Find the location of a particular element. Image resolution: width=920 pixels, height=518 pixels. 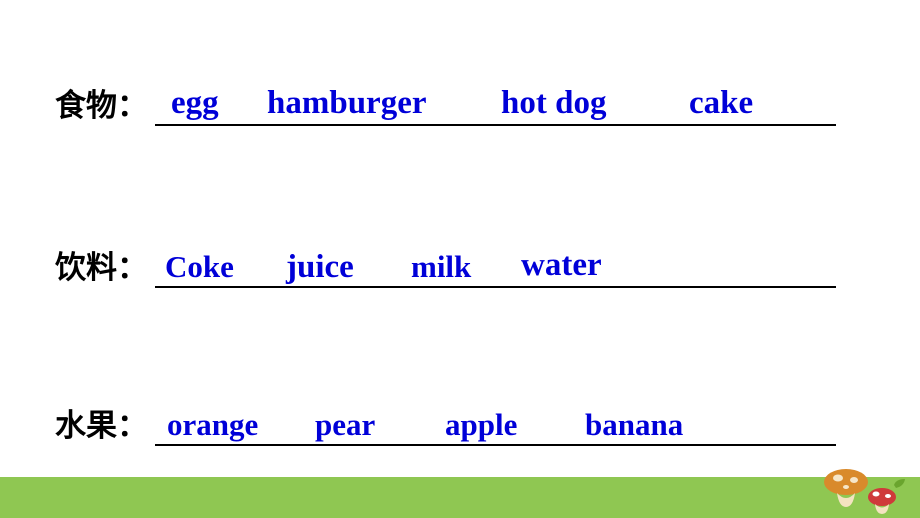

worksheet-row-drink: 饮料： Coke juice milk water is located at coordinates (445, 264).